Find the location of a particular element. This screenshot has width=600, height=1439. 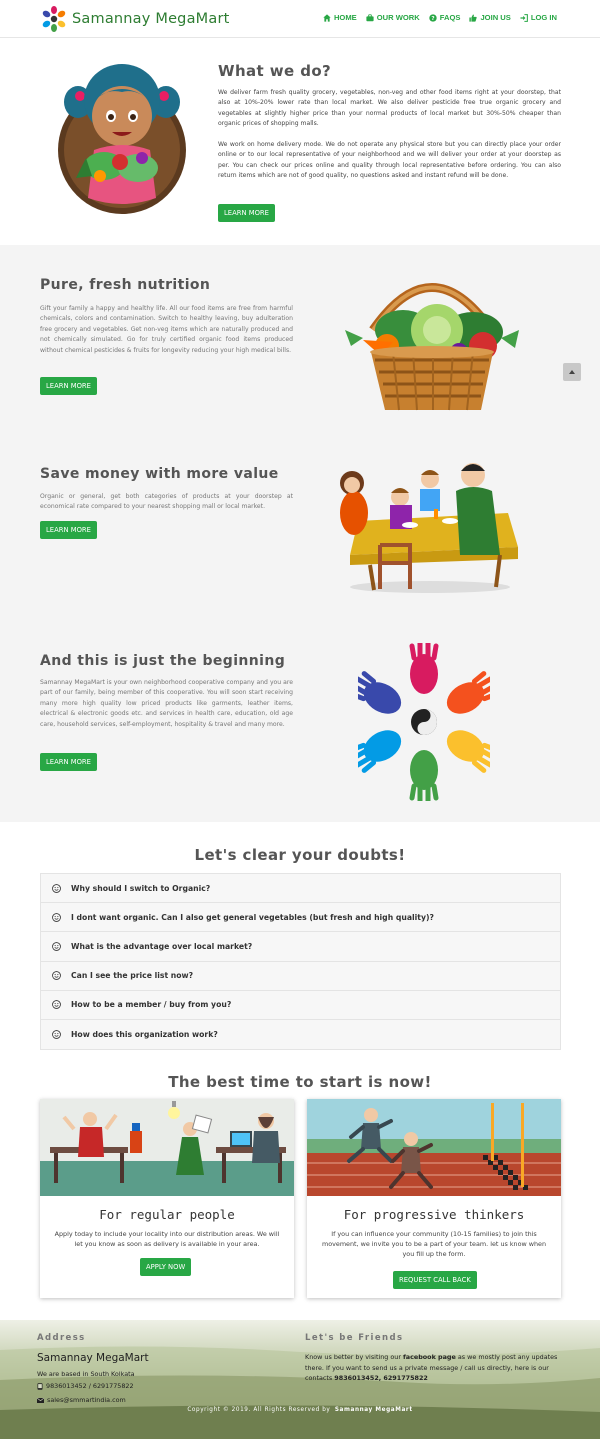

sign-in-icon is located at coordinates (524, 17).